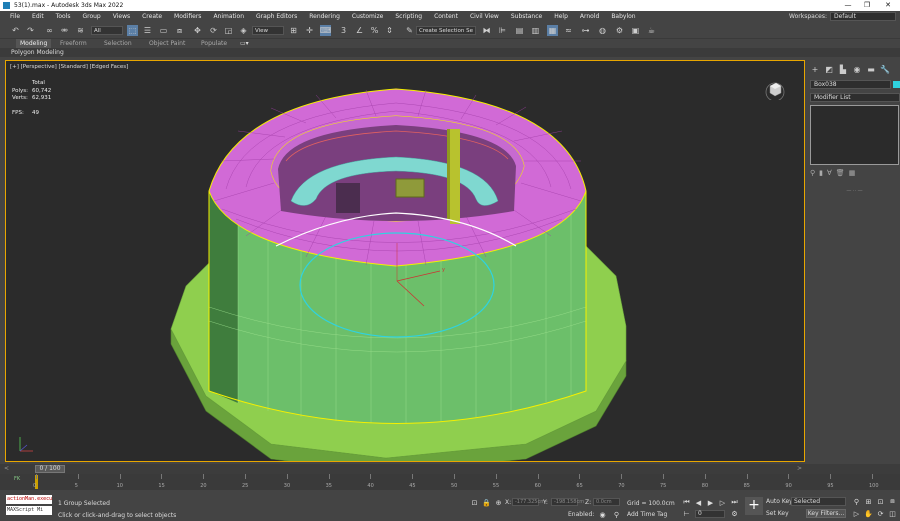 This screenshot has height=521, width=900. What do you see at coordinates (486, 30) in the screenshot?
I see `mirror-icon: ⧓` at bounding box center [486, 30].